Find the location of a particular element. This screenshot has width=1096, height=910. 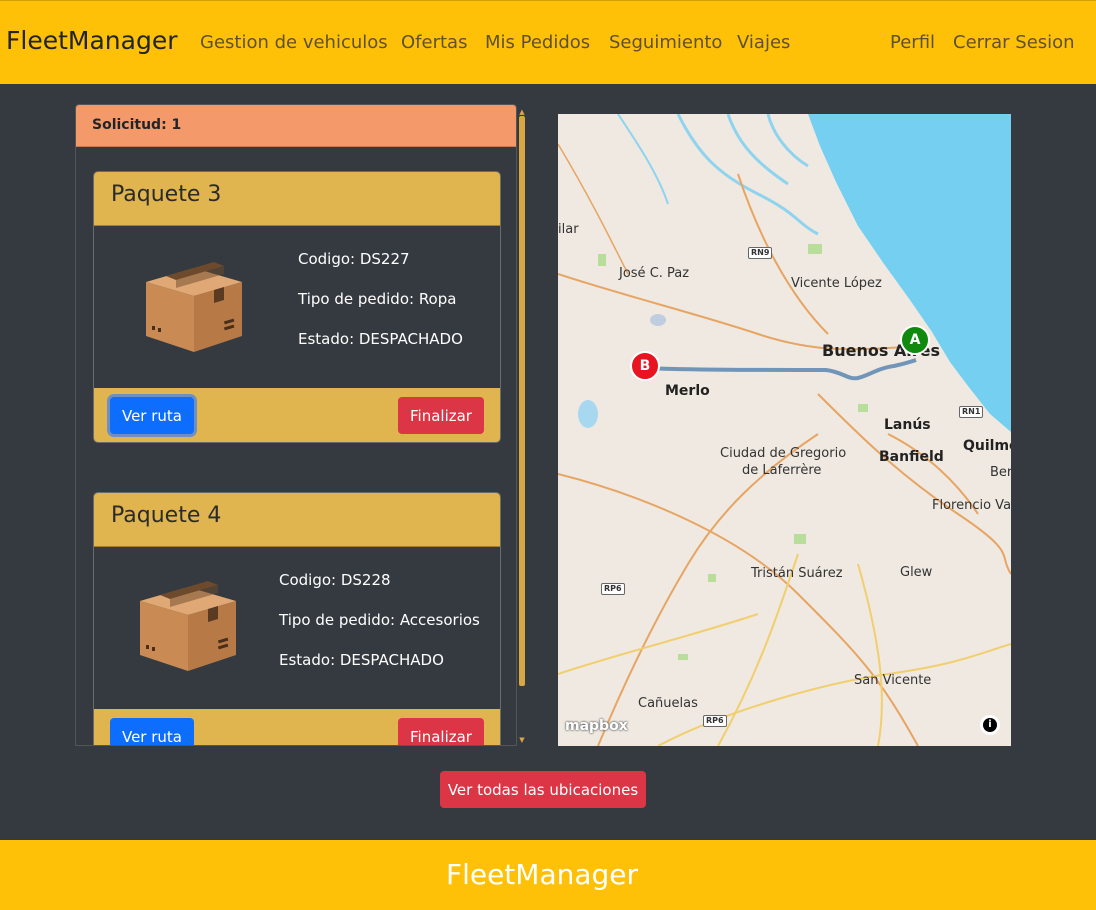

map-label-lanus: Lanús is located at coordinates (907, 425).